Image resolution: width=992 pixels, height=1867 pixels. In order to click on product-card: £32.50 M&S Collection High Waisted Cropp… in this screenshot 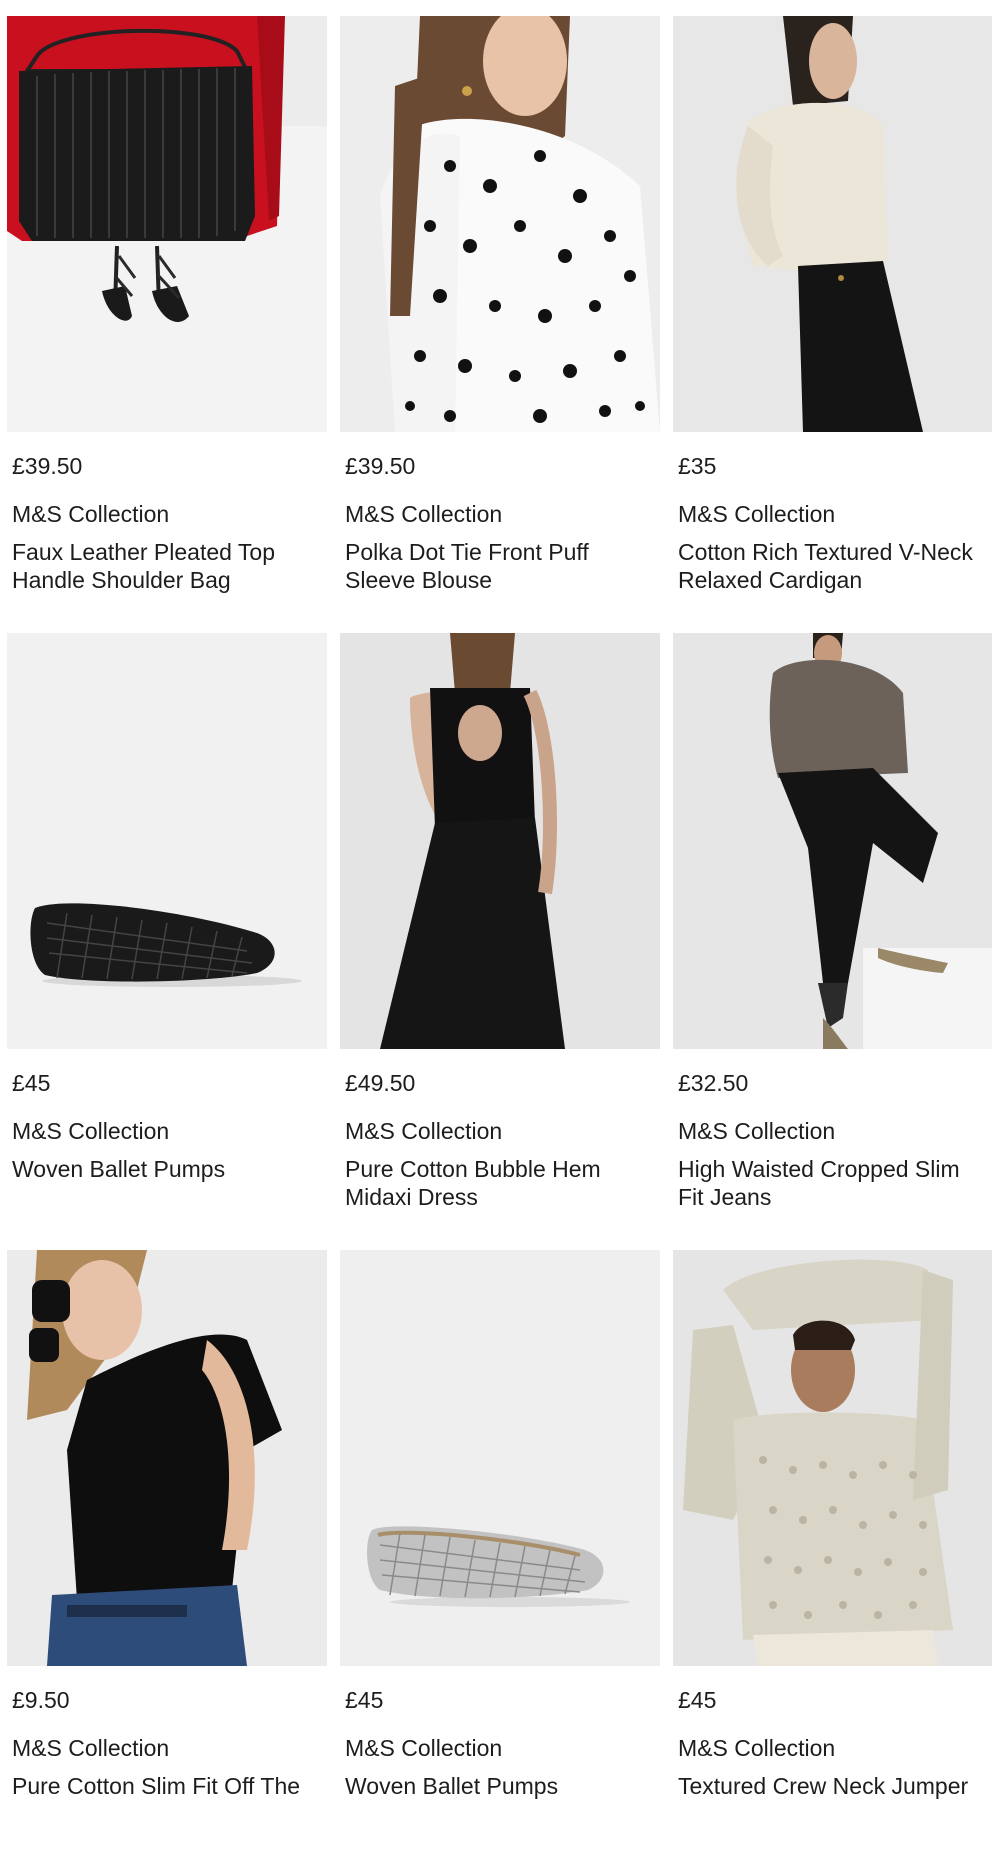, I will do `click(832, 941)`.